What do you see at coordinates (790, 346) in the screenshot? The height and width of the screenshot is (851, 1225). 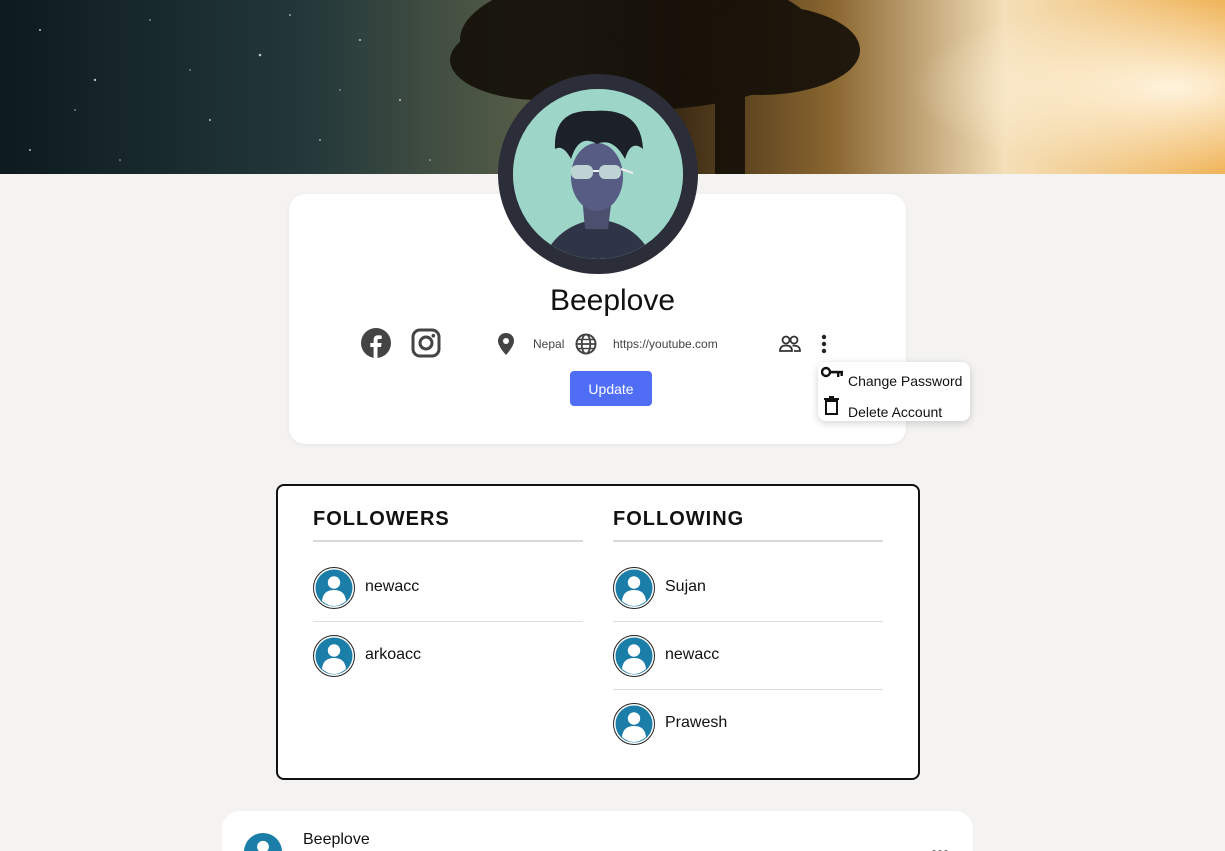 I see `people-icon` at bounding box center [790, 346].